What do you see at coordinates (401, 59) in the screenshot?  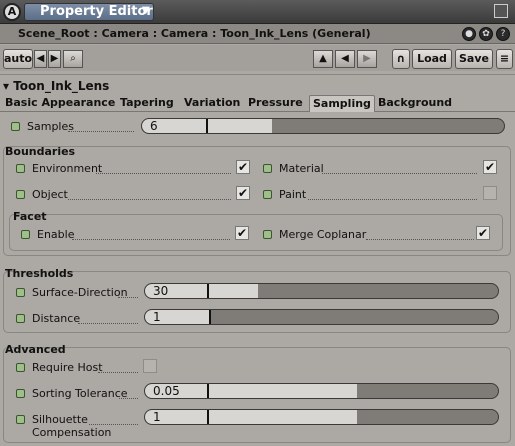 I see `magnet-icon: ∩` at bounding box center [401, 59].